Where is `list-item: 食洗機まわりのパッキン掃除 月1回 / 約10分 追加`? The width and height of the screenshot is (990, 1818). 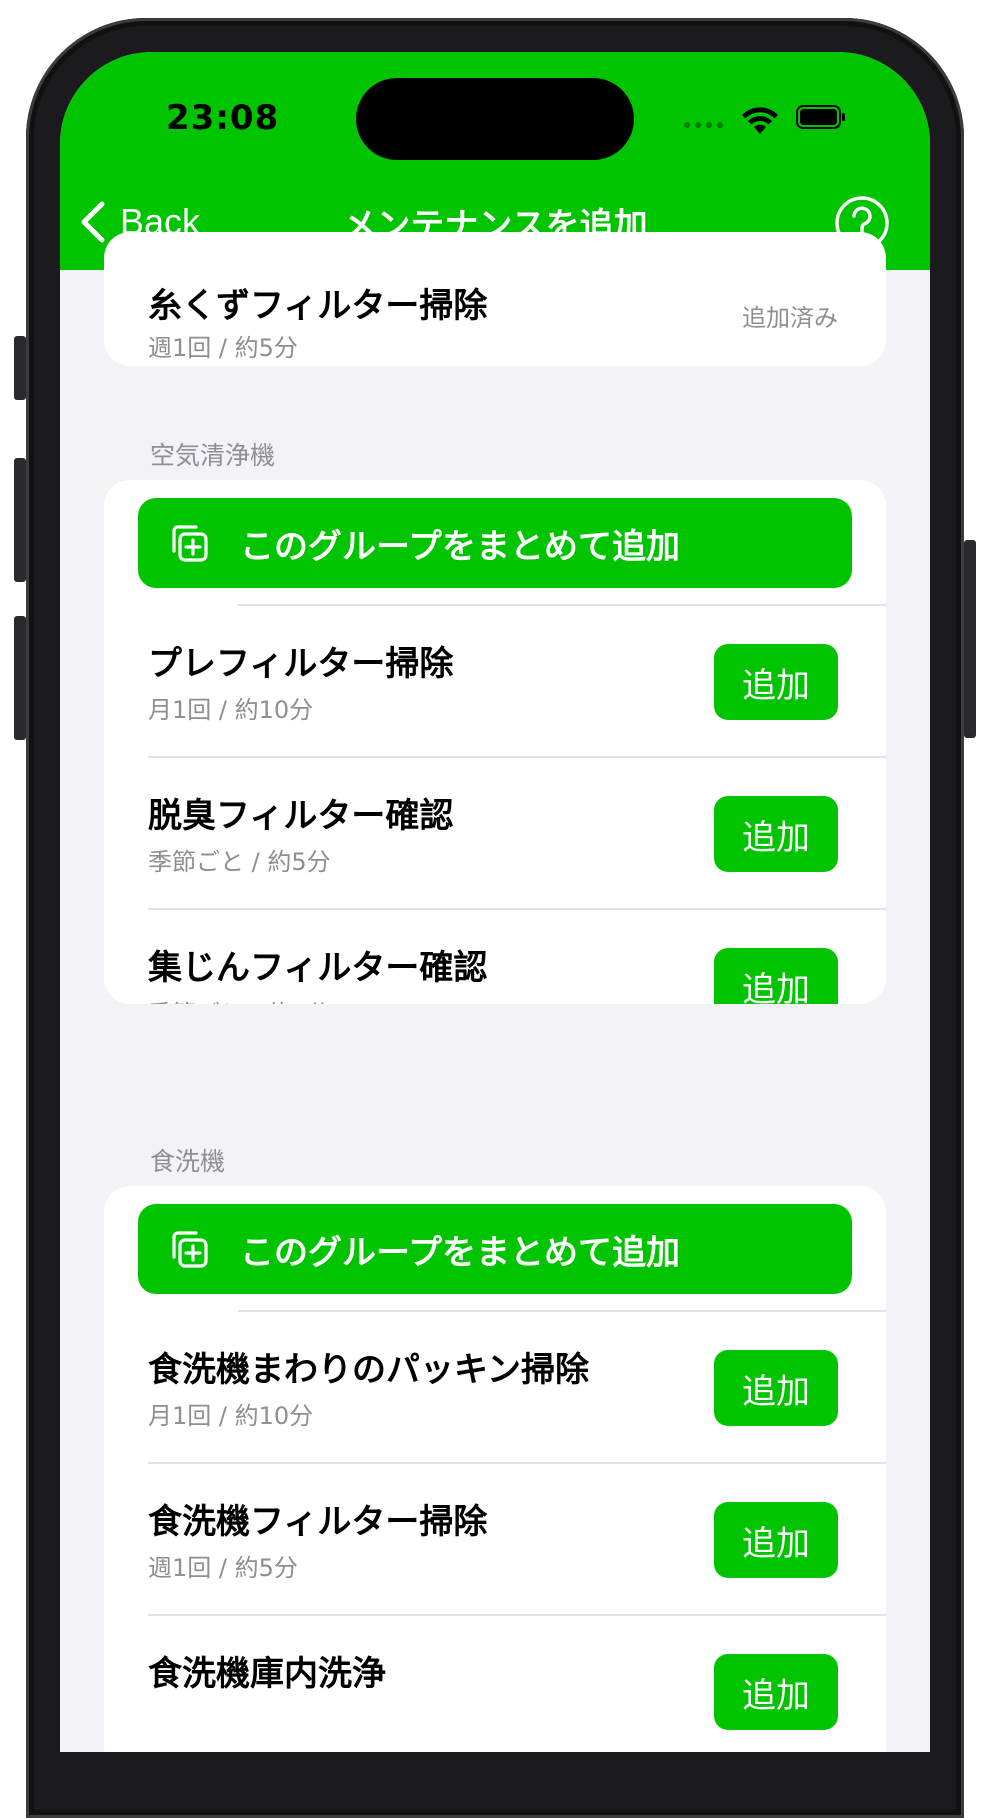 list-item: 食洗機まわりのパッキン掃除 月1回 / 約10分 追加 is located at coordinates (495, 1388).